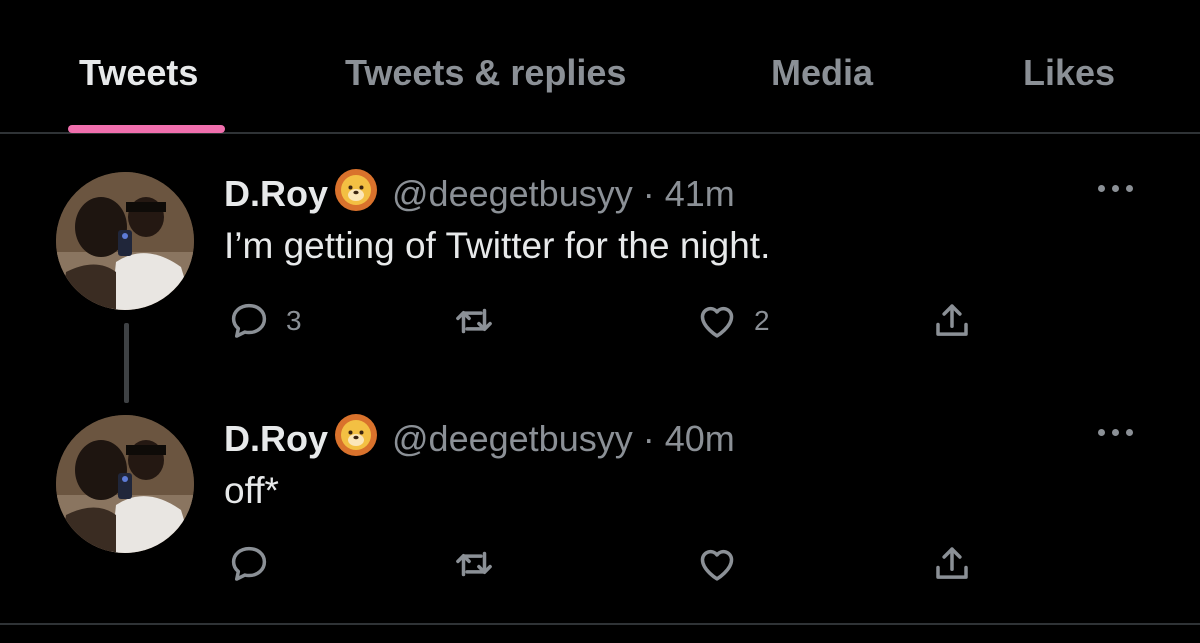 Image resolution: width=1200 pixels, height=643 pixels. Describe the element at coordinates (700, 438) in the screenshot. I see `tweet-time: 40m` at that location.